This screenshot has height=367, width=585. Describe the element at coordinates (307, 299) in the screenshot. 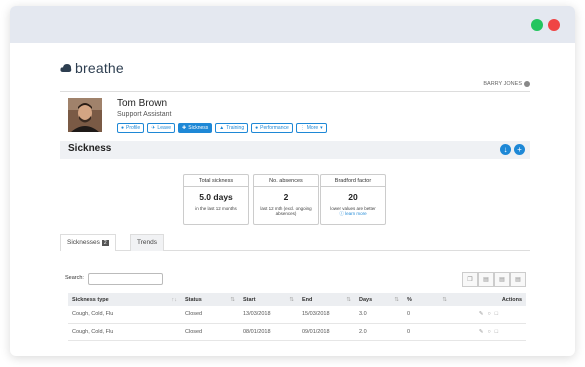

I see `column-label: End` at that location.